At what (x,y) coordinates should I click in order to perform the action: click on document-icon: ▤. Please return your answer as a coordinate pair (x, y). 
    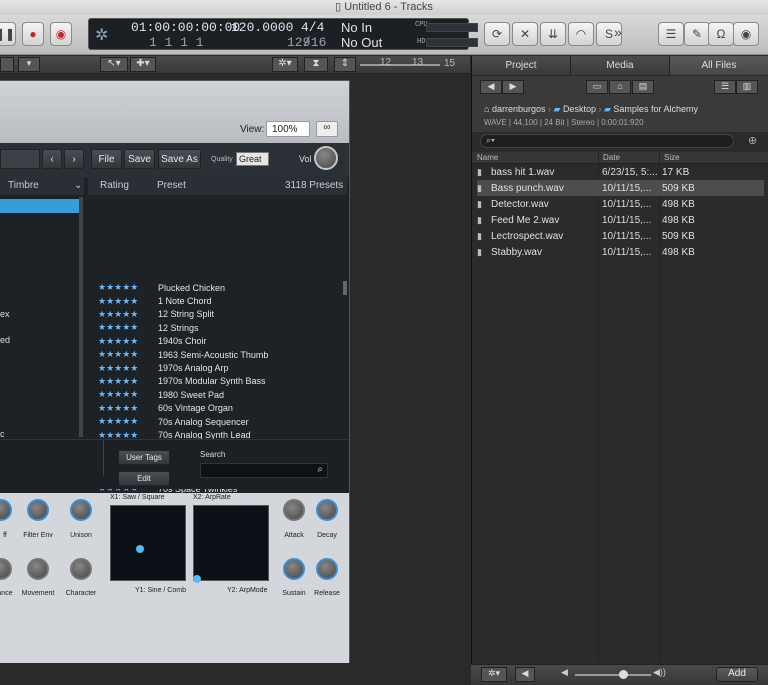
    Looking at the image, I should click on (643, 87).